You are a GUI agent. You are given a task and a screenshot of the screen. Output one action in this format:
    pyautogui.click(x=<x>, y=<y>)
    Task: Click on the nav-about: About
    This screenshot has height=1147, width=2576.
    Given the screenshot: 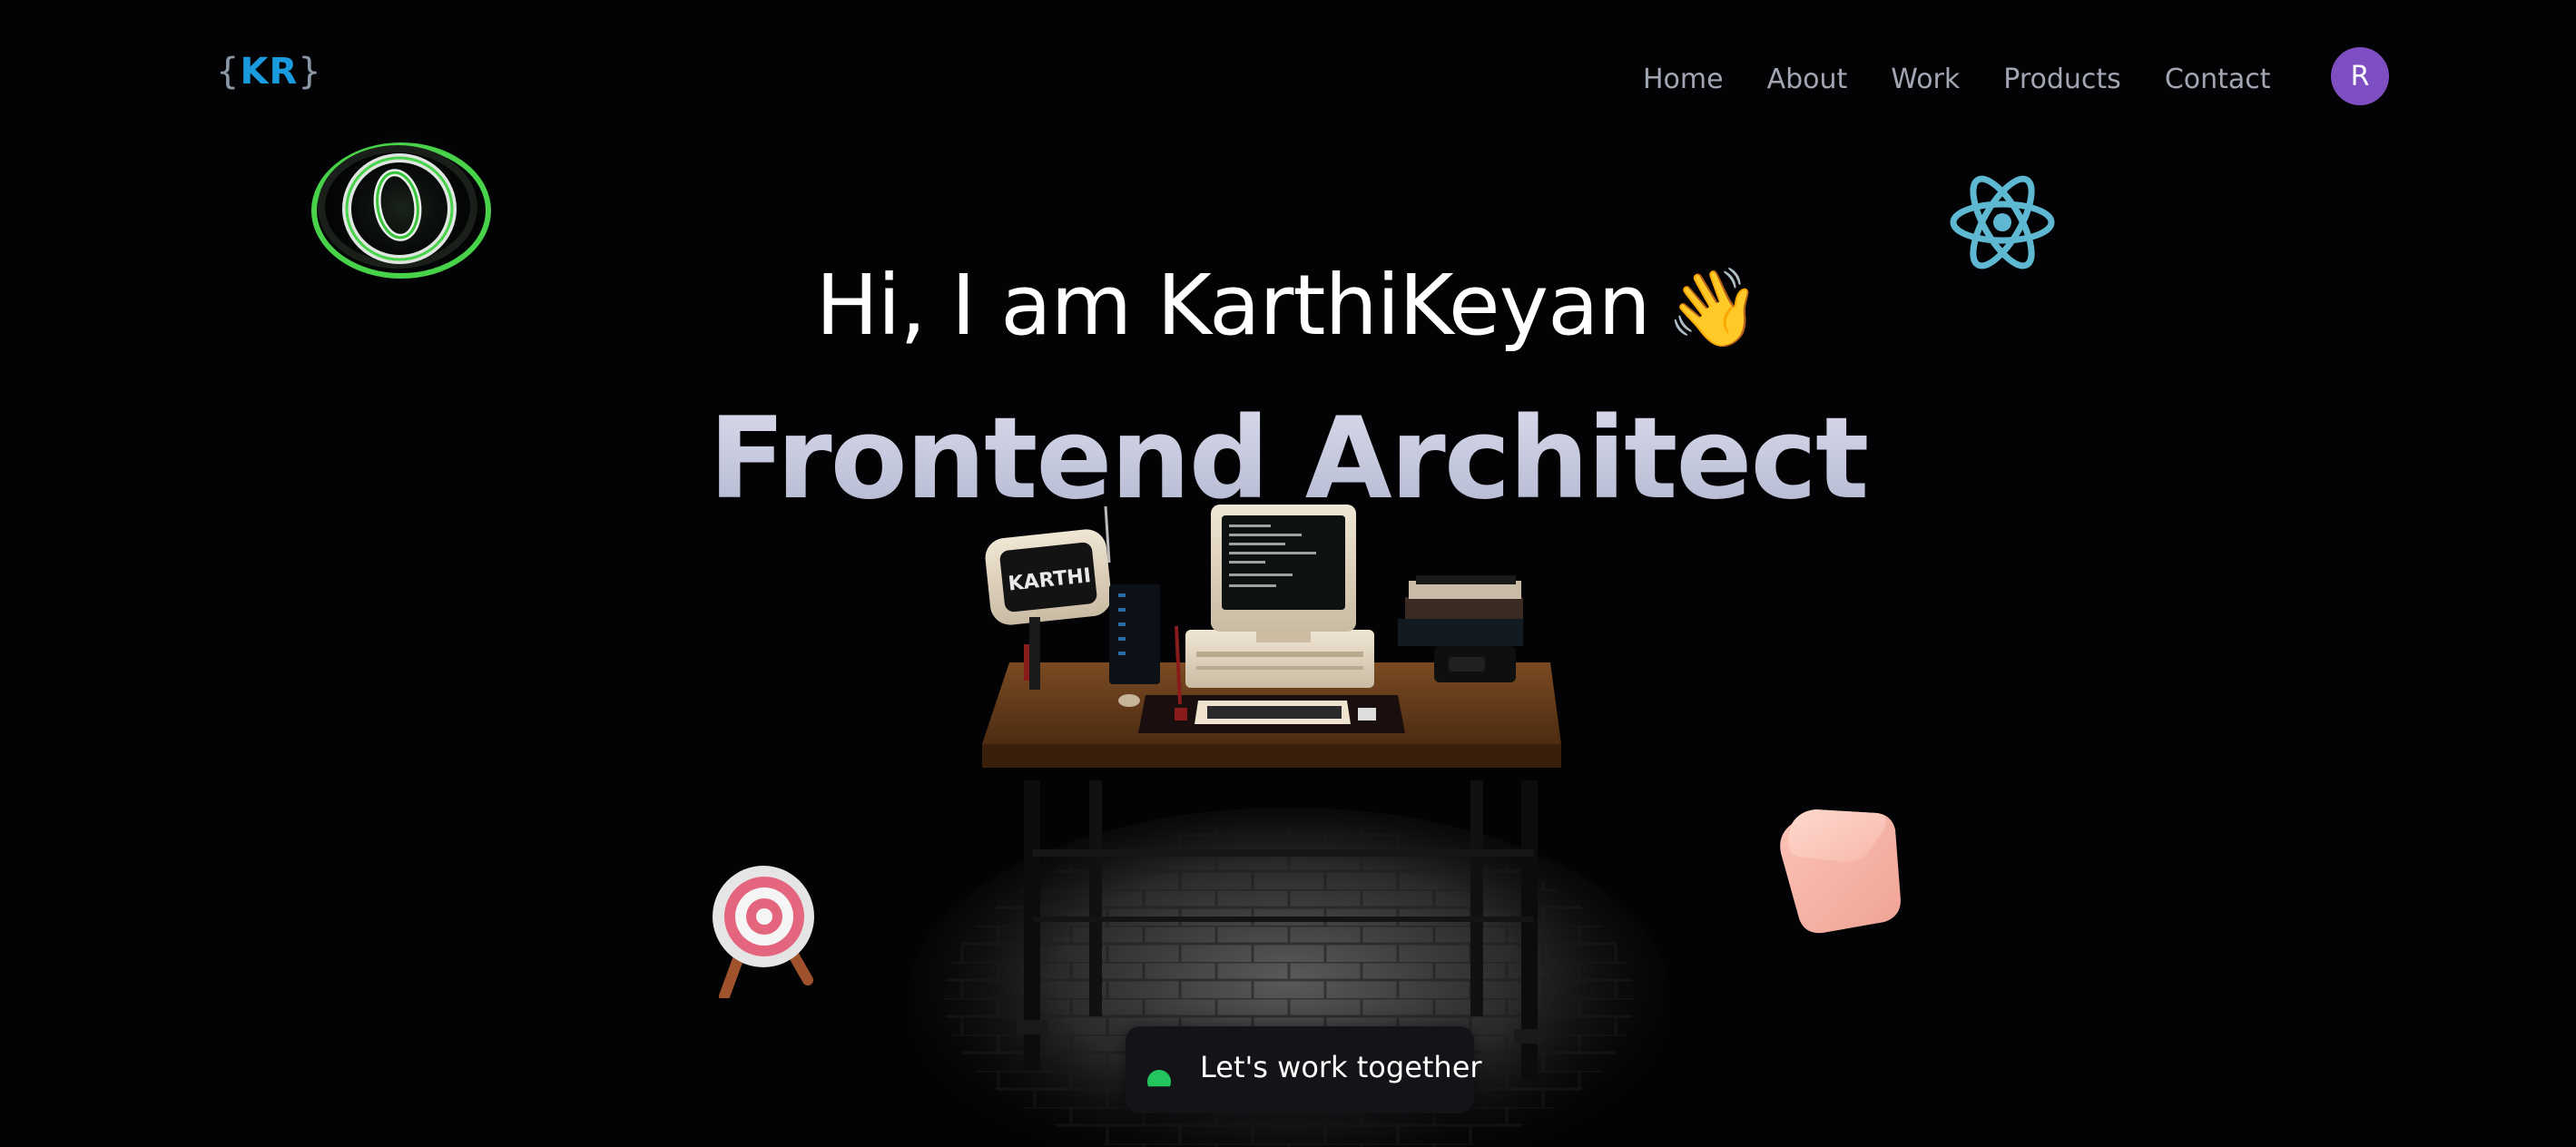 What is the action you would take?
    pyautogui.click(x=1807, y=79)
    